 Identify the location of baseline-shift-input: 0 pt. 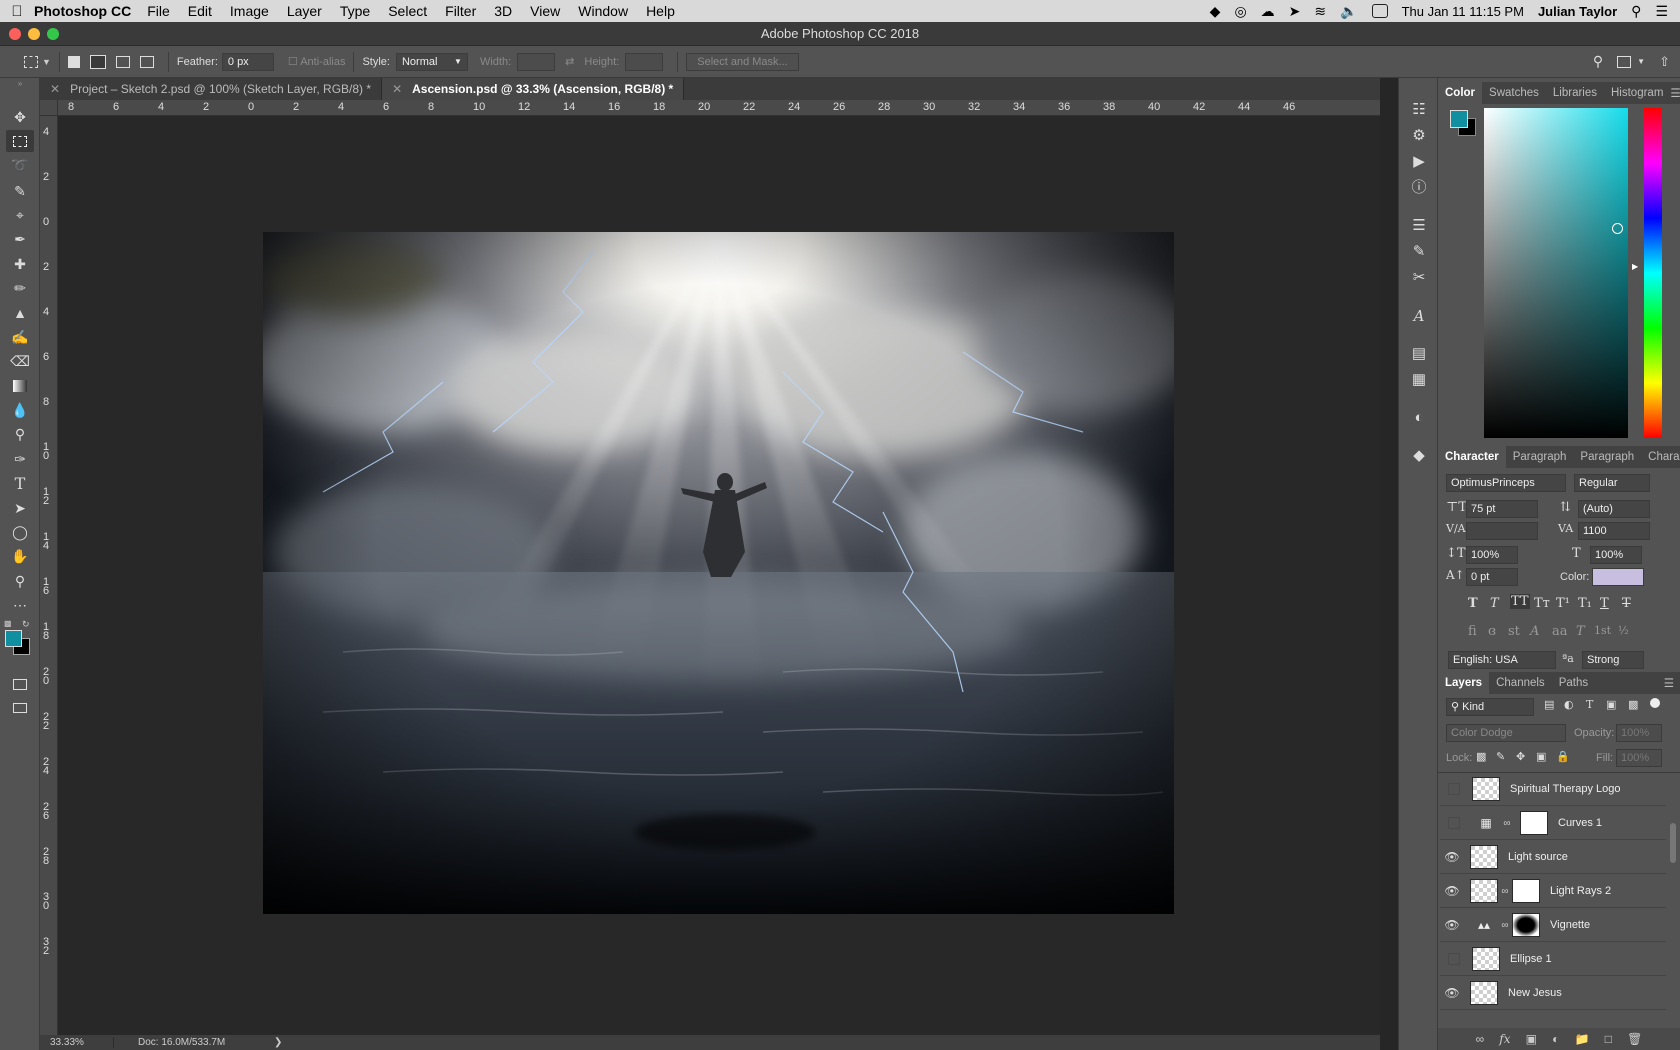
(1492, 577).